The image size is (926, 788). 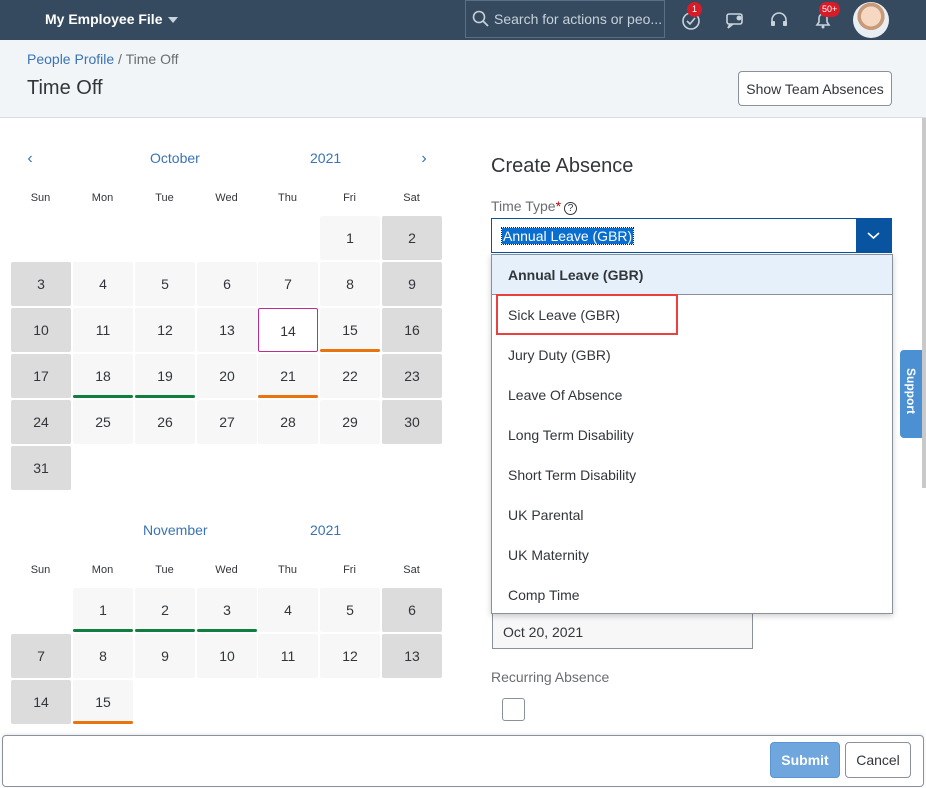 I want to click on previous-month-chevron-icon: ‹, so click(x=30, y=159).